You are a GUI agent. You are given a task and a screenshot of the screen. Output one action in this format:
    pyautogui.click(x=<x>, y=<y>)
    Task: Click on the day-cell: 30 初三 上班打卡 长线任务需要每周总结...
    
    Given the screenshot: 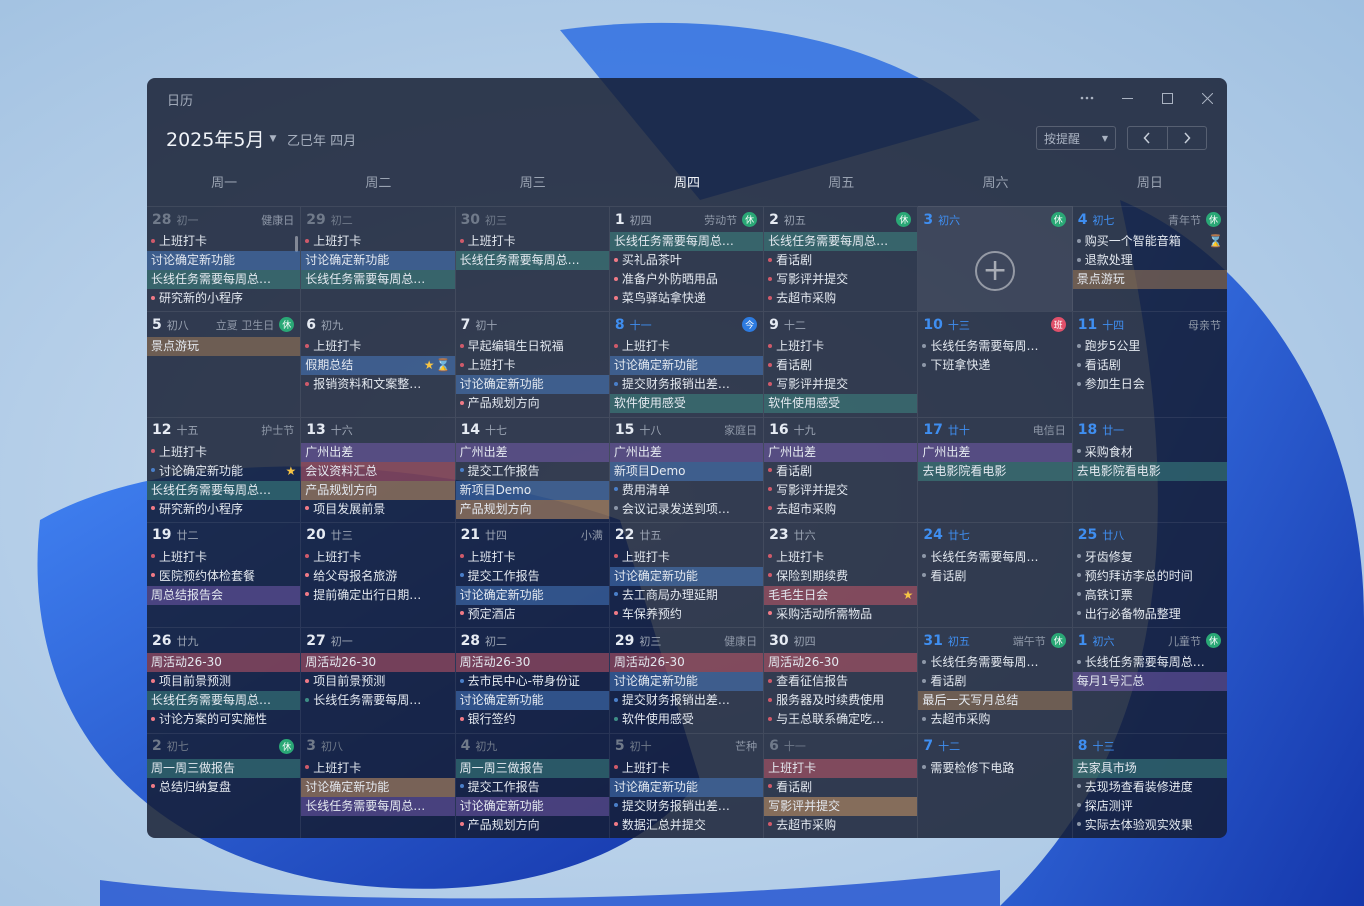 What is the action you would take?
    pyautogui.click(x=532, y=259)
    